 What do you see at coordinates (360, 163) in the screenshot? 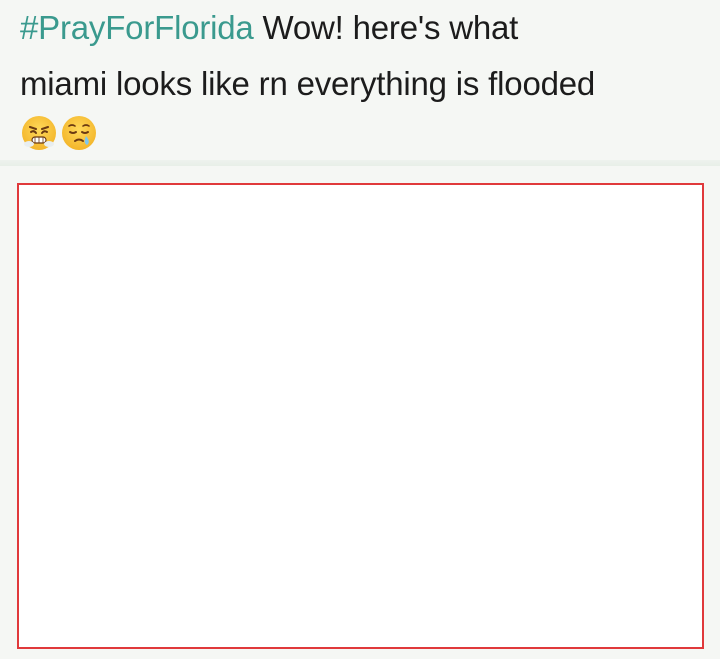
I see `section-divider` at bounding box center [360, 163].